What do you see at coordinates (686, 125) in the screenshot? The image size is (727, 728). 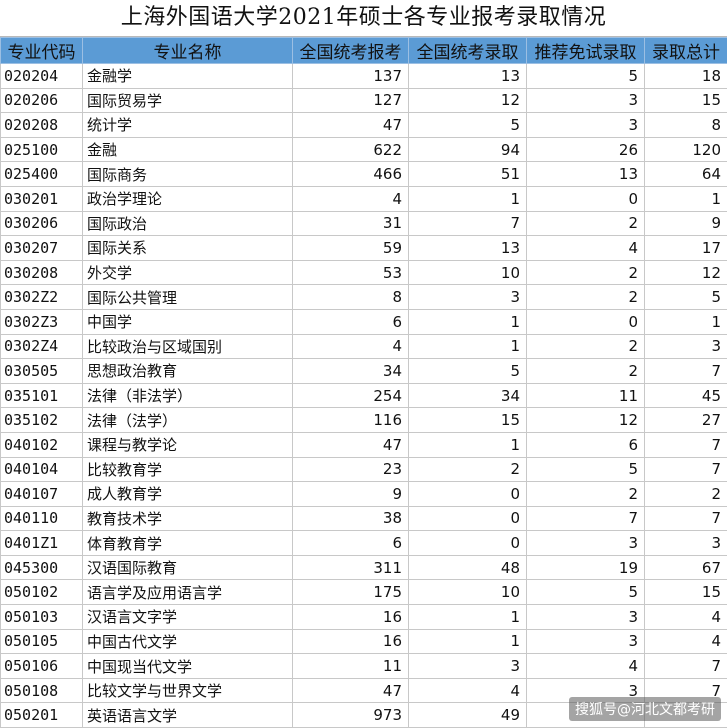 I see `total-cell: 8` at bounding box center [686, 125].